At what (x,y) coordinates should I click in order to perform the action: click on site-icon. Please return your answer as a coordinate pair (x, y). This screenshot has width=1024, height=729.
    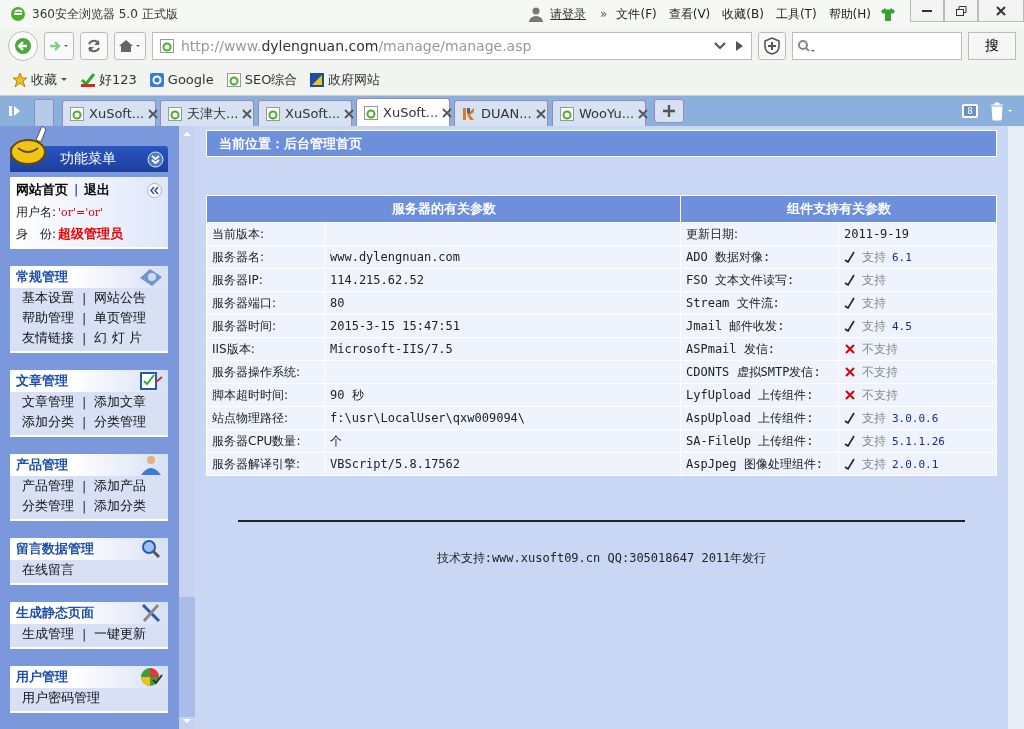
    Looking at the image, I should click on (156, 79).